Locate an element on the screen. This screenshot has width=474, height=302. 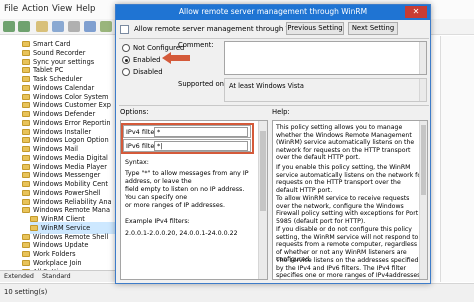
comment-scrollbar is located at coordinates (422, 58).